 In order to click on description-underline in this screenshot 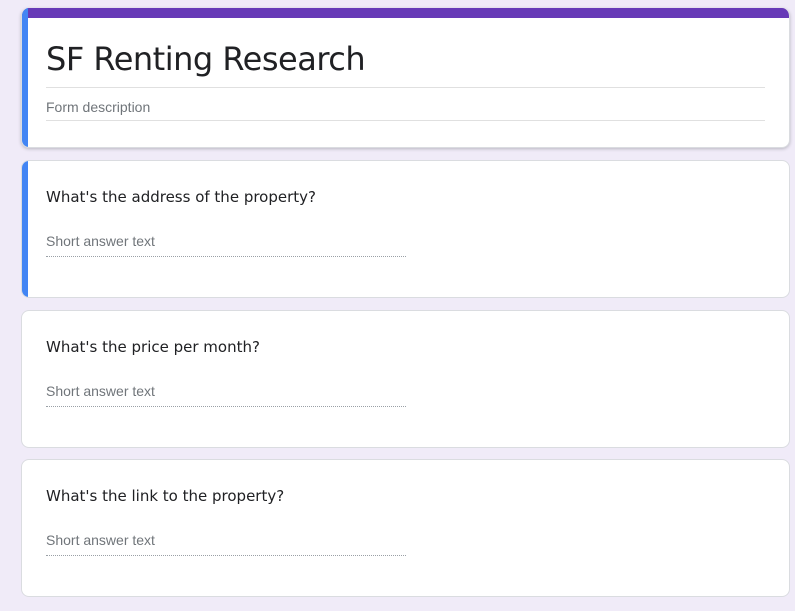, I will do `click(405, 120)`.